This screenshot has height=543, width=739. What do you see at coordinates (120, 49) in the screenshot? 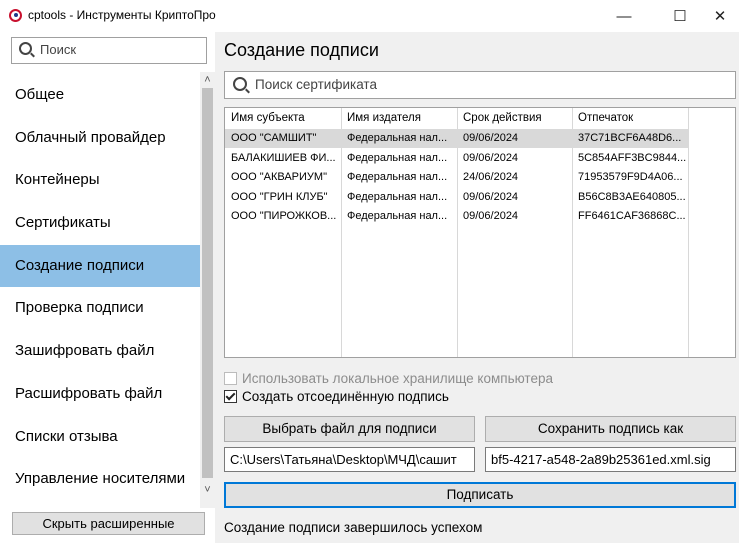
I see `sidebar-search-input` at bounding box center [120, 49].